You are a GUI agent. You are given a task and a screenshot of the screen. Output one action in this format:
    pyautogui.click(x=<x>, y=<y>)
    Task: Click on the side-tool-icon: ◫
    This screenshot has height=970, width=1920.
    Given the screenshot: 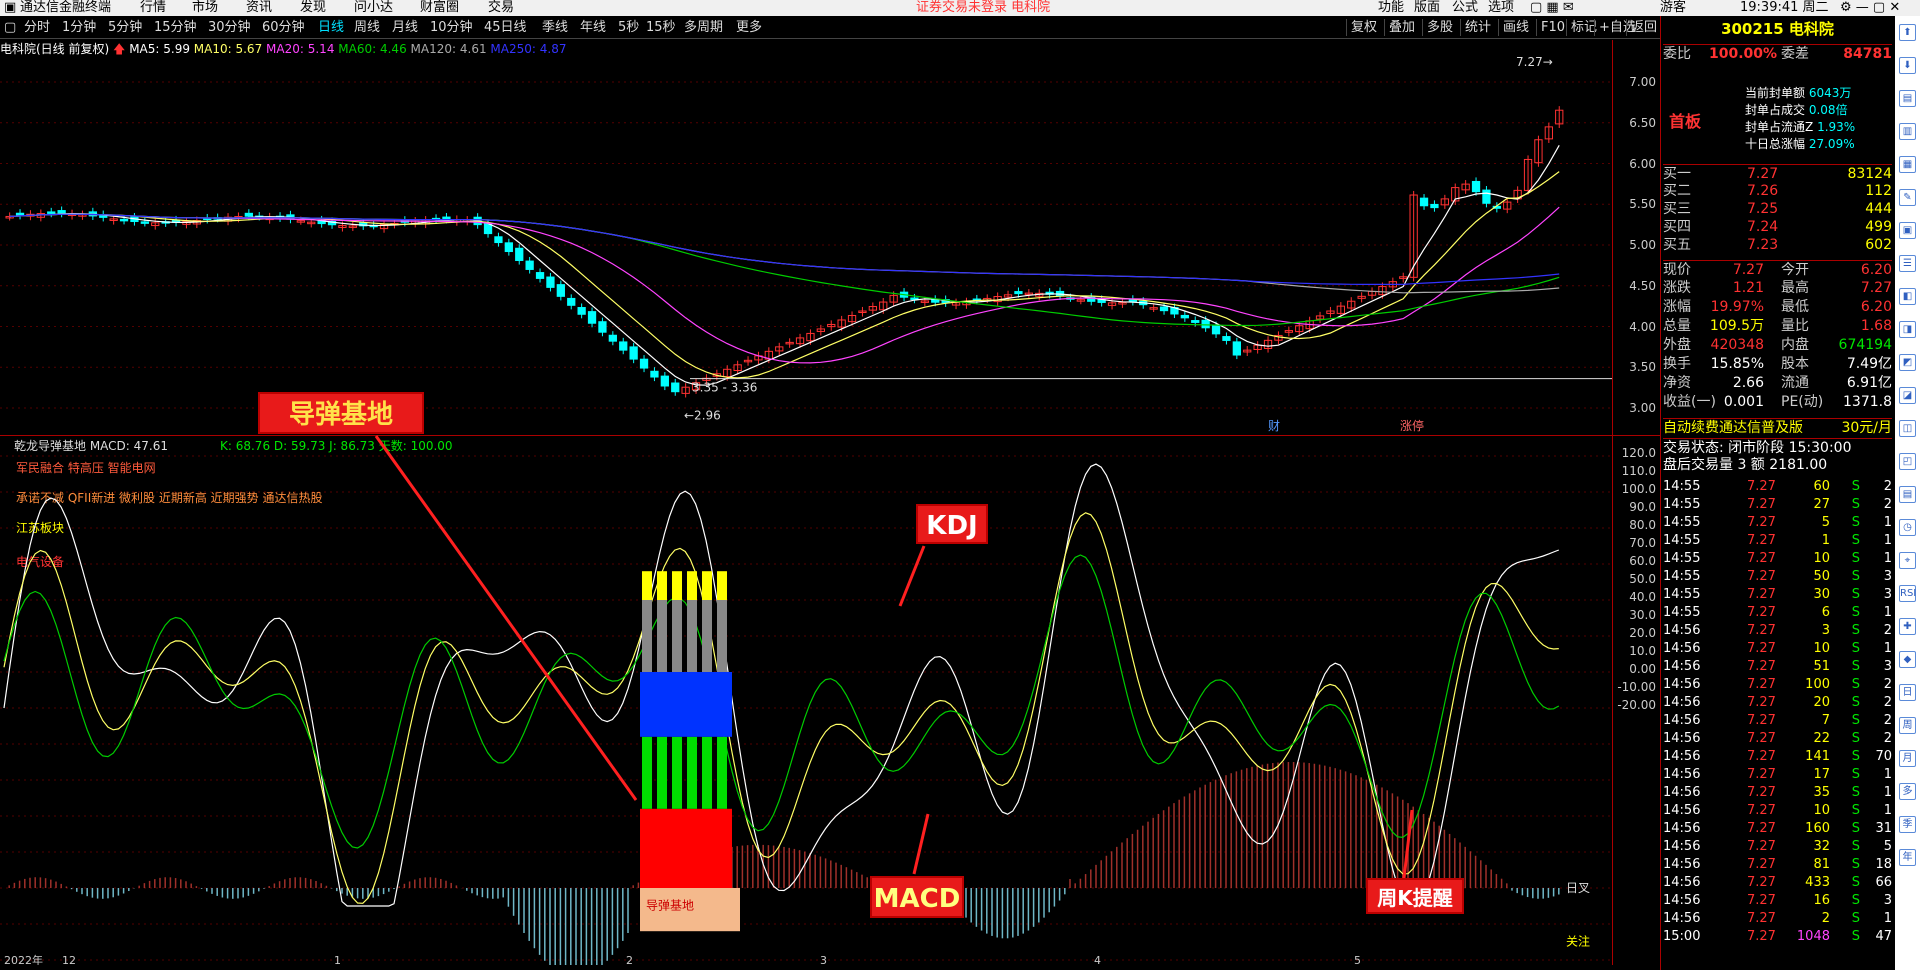 What is the action you would take?
    pyautogui.click(x=1907, y=428)
    